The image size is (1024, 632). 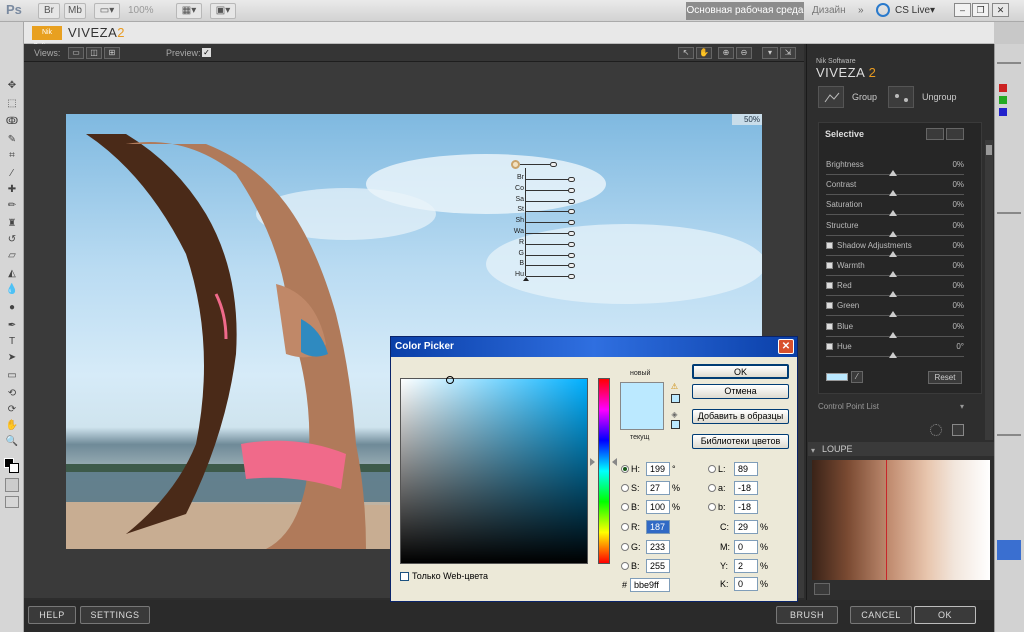 I want to click on loupe-header: LOUPE, so click(x=901, y=449).